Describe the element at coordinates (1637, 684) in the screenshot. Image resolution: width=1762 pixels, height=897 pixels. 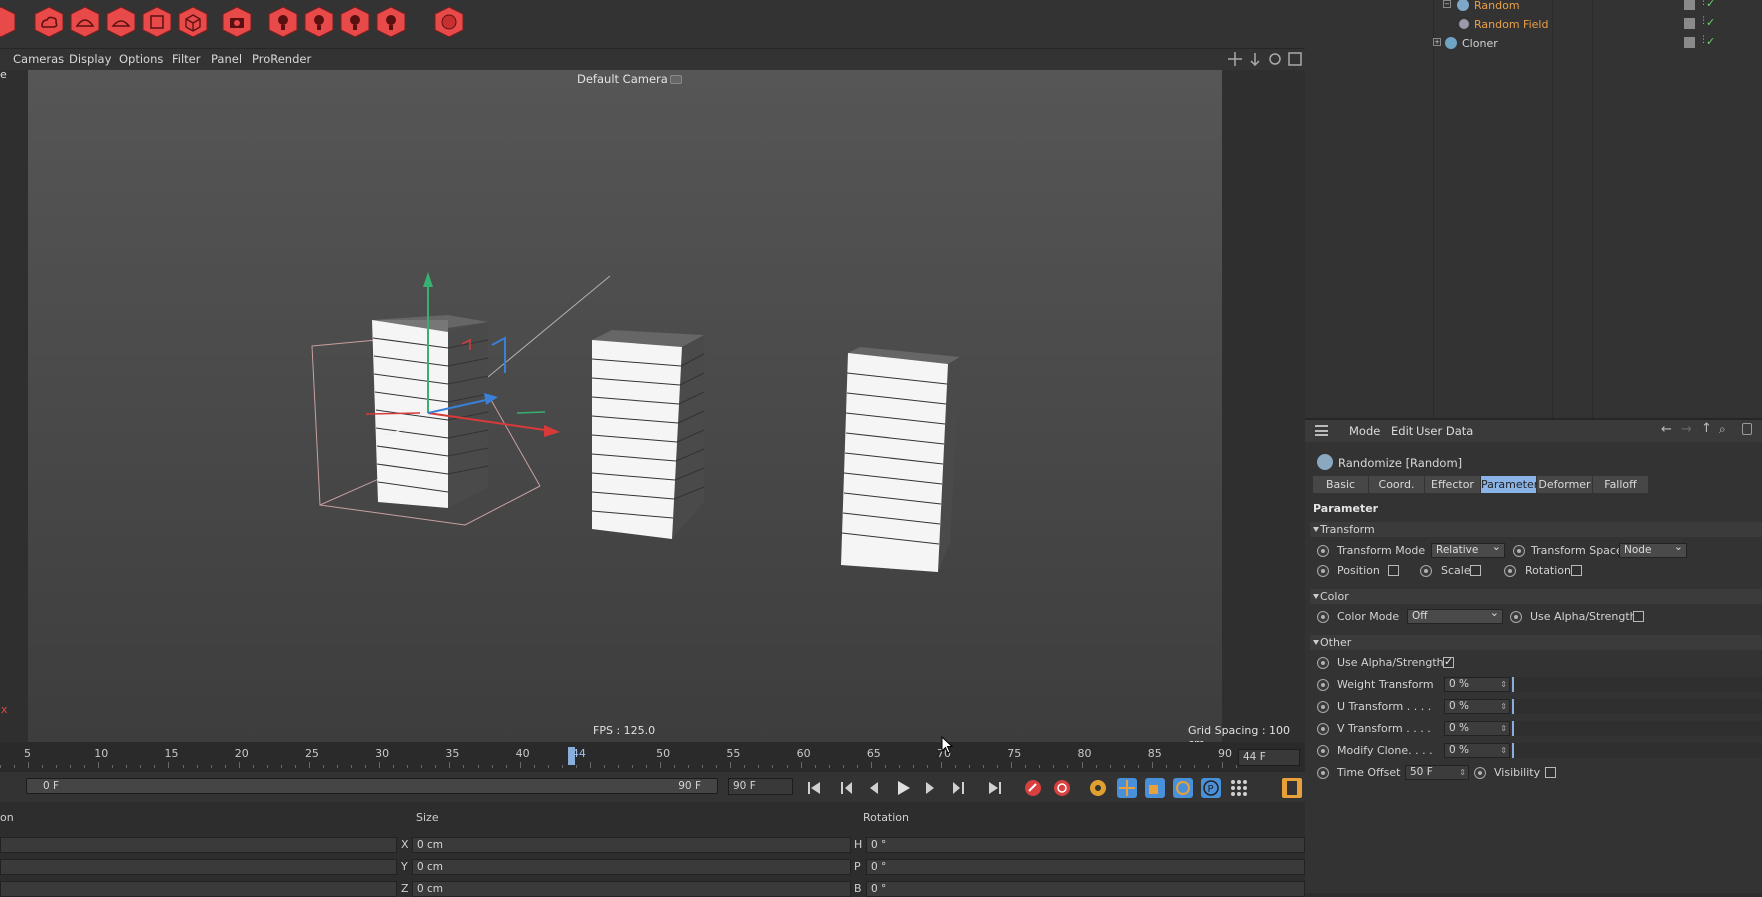
I see `weight-transform-slider` at that location.